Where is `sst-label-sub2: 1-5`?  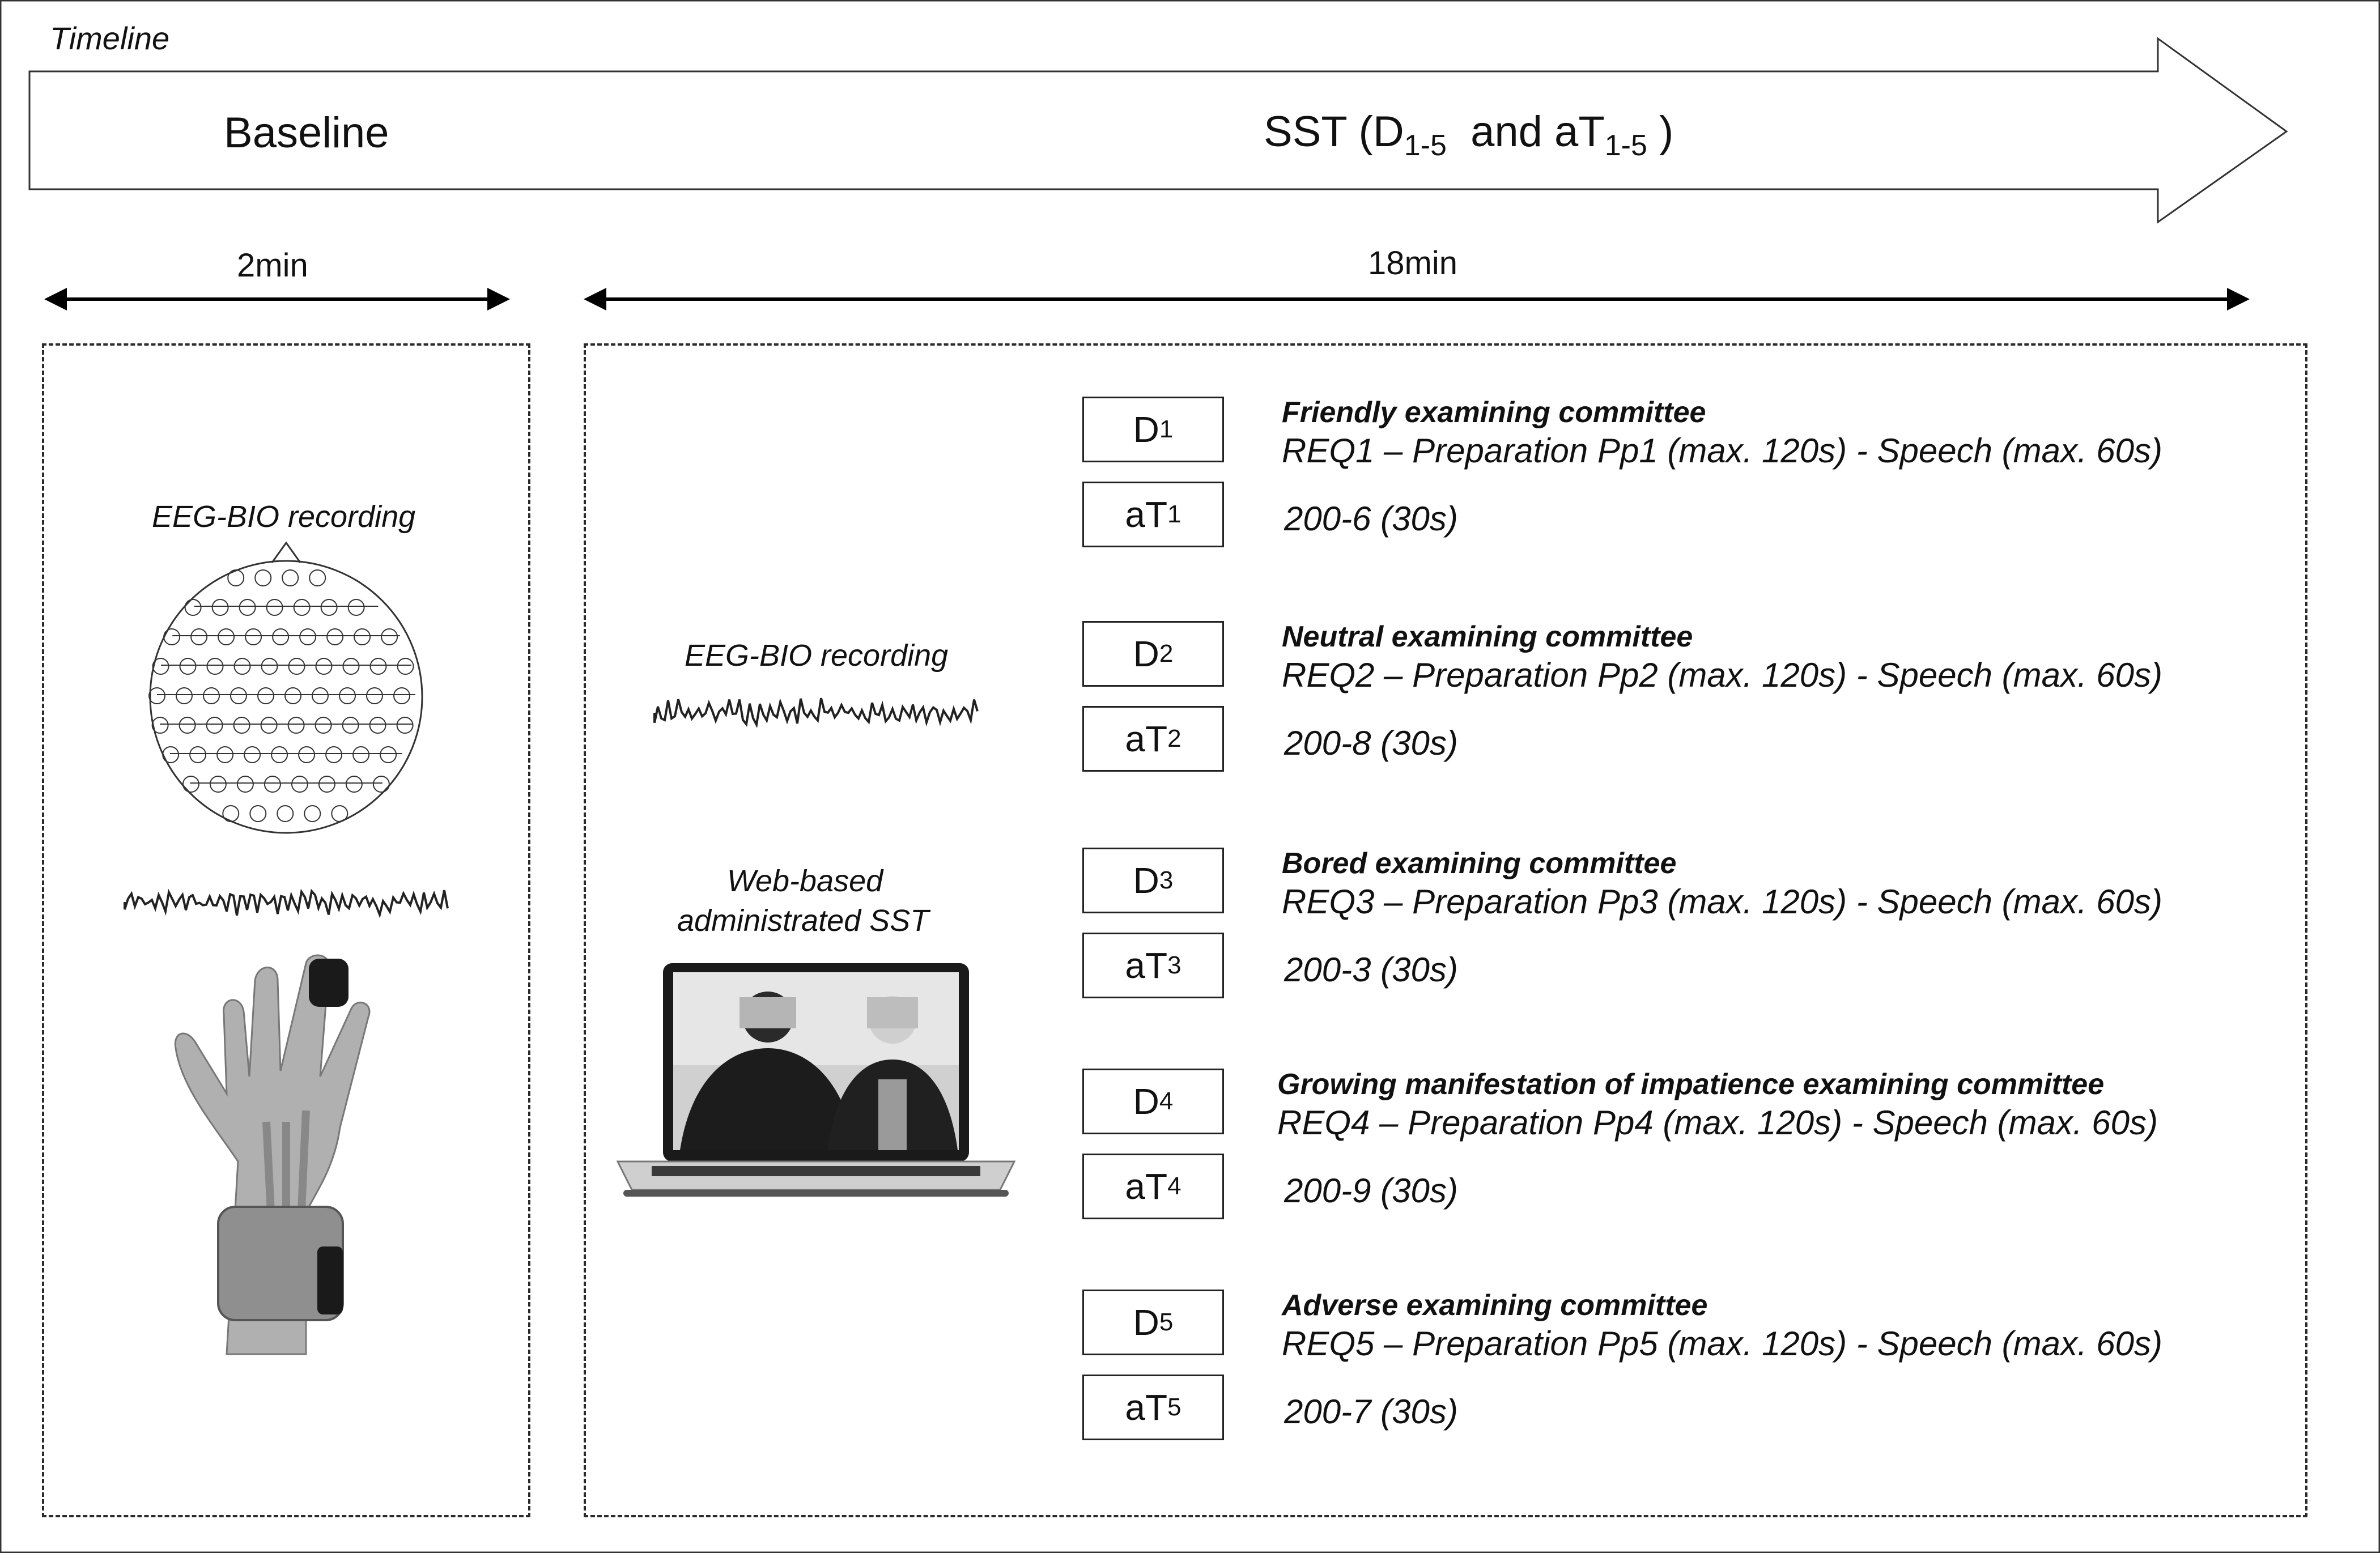
sst-label-sub2: 1-5 is located at coordinates (1625, 146).